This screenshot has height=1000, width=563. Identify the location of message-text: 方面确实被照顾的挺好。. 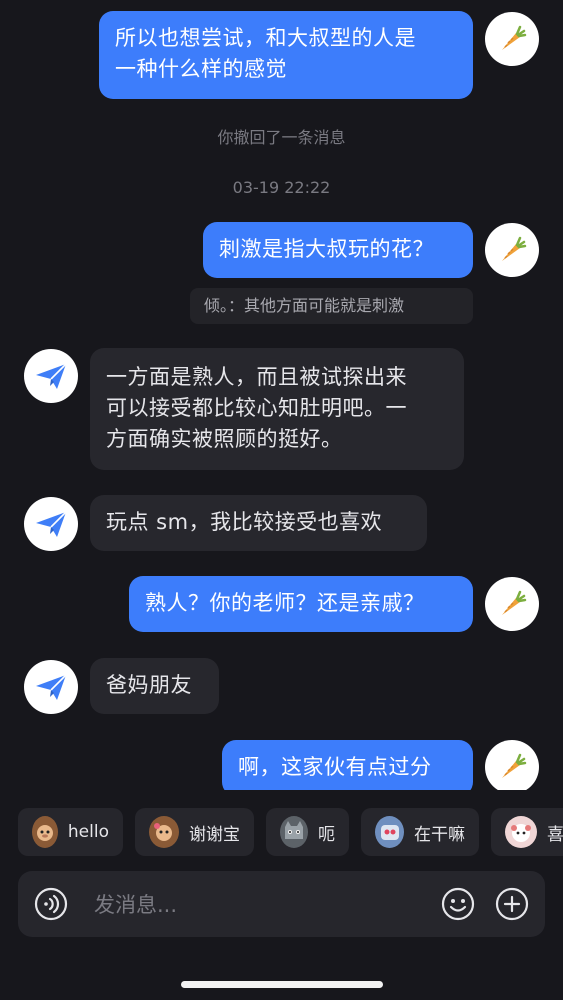
(224, 439).